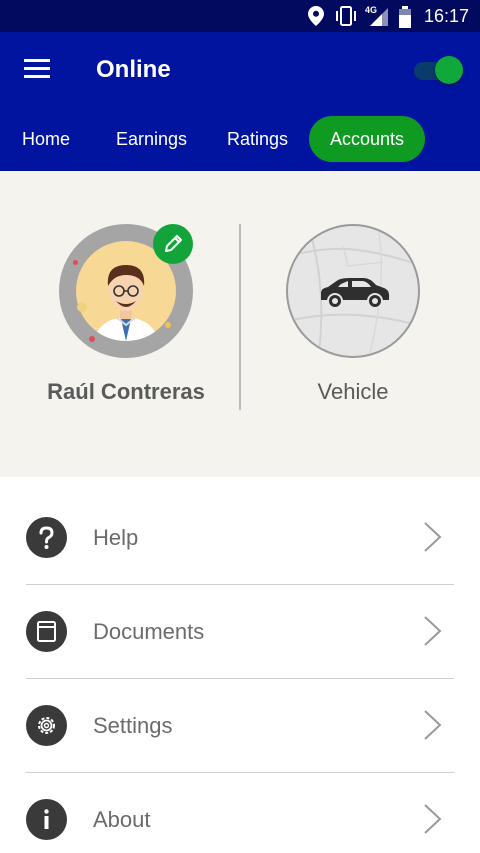 This screenshot has height=853, width=480. Describe the element at coordinates (355, 293) in the screenshot. I see `car-icon` at that location.